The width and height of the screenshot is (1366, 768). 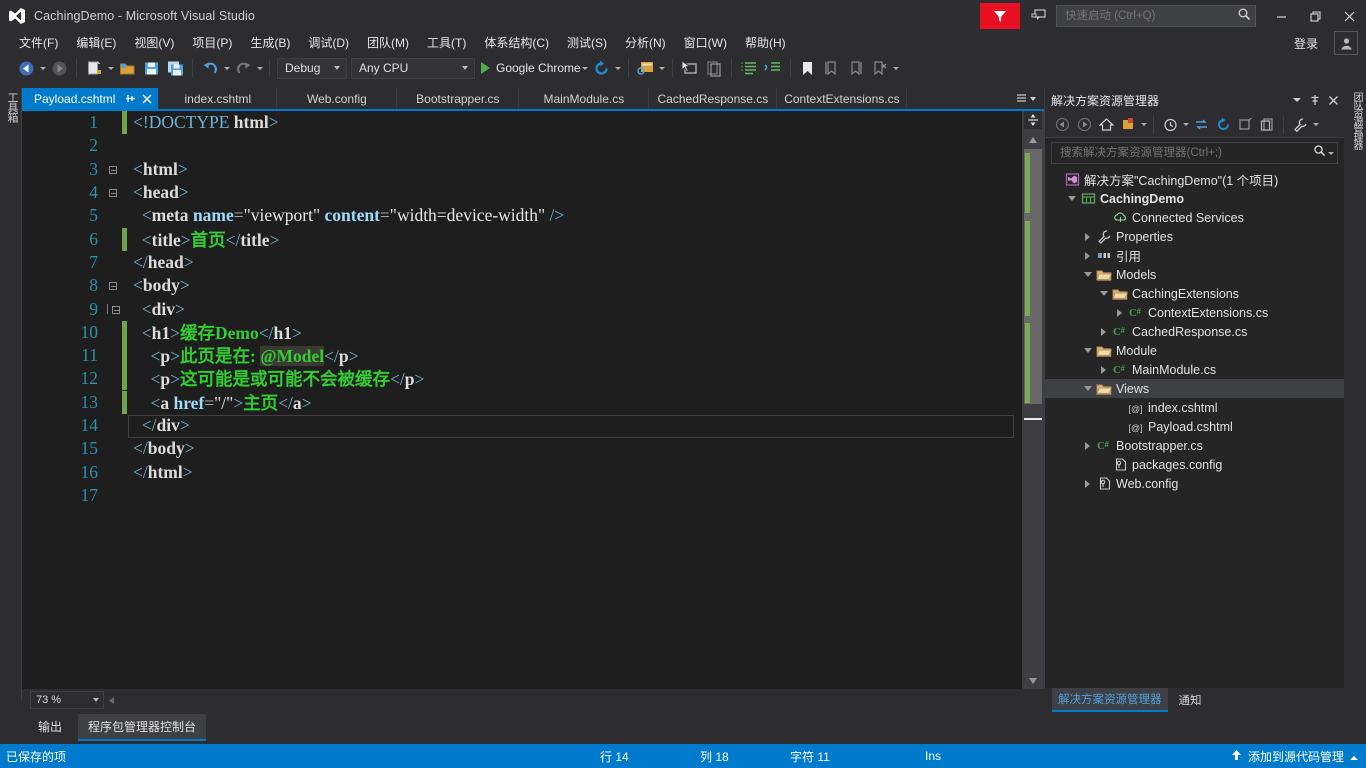 What do you see at coordinates (94, 68) in the screenshot?
I see `new-project-icon` at bounding box center [94, 68].